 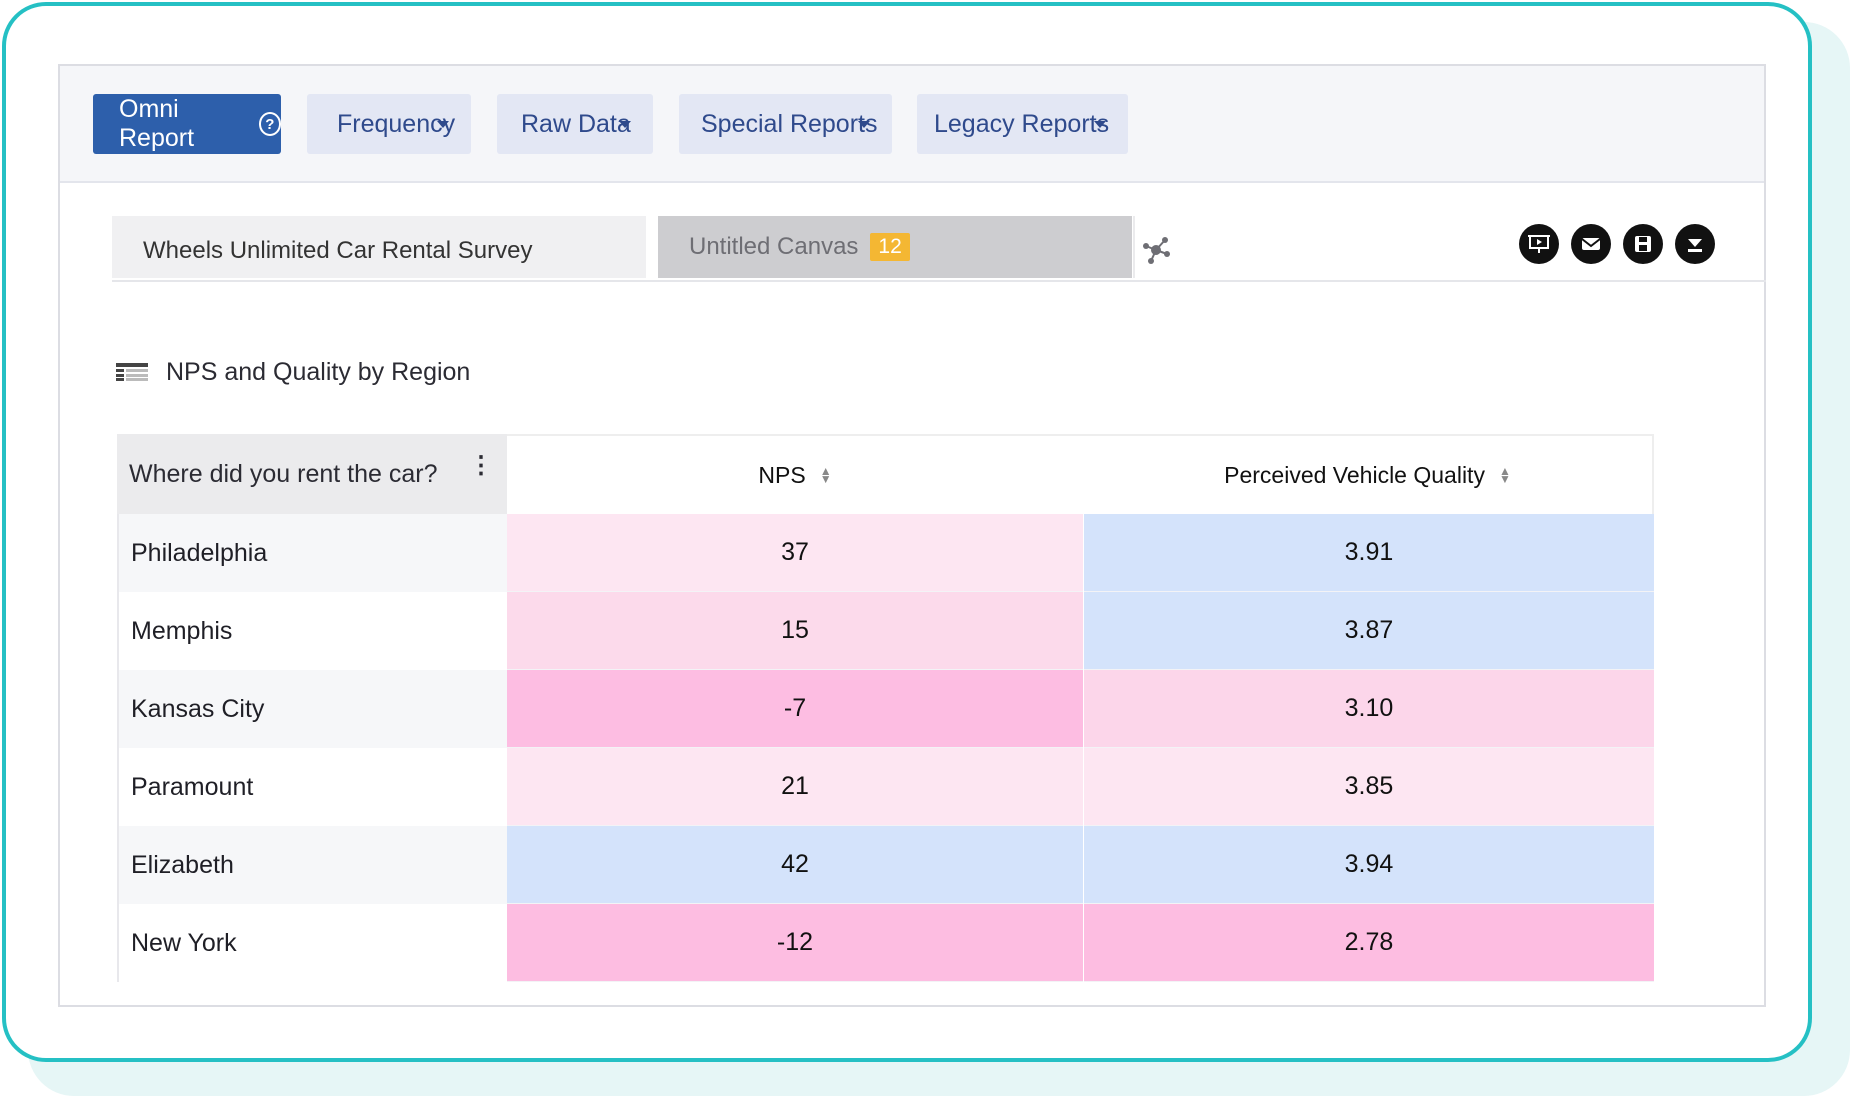 I want to click on row-label: New York, so click(x=312, y=943).